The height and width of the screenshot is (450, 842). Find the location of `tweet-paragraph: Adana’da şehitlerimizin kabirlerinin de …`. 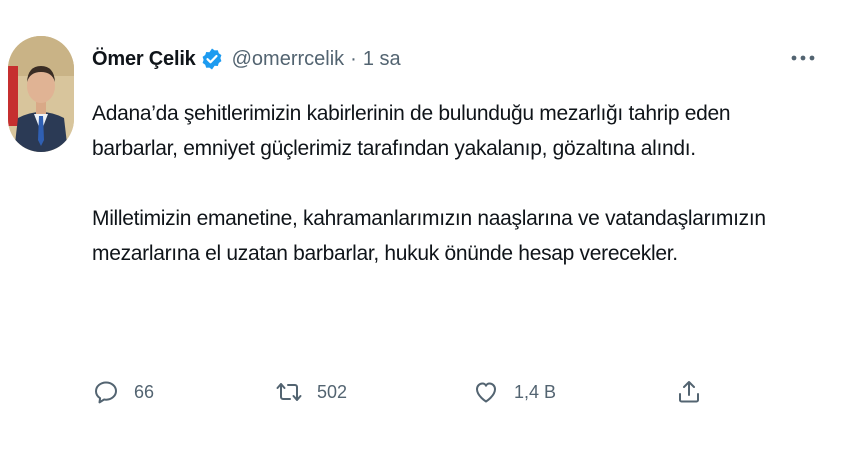

tweet-paragraph: Adana’da şehitlerimizin kabirlerinin de … is located at coordinates (411, 131).